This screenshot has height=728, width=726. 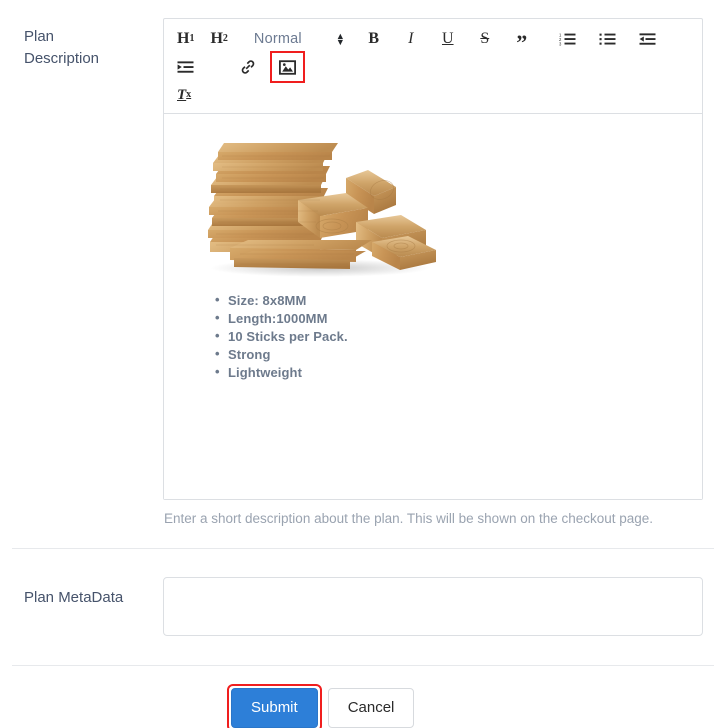 I want to click on format-picker: Normal ▲ ▼, so click(x=299, y=39).